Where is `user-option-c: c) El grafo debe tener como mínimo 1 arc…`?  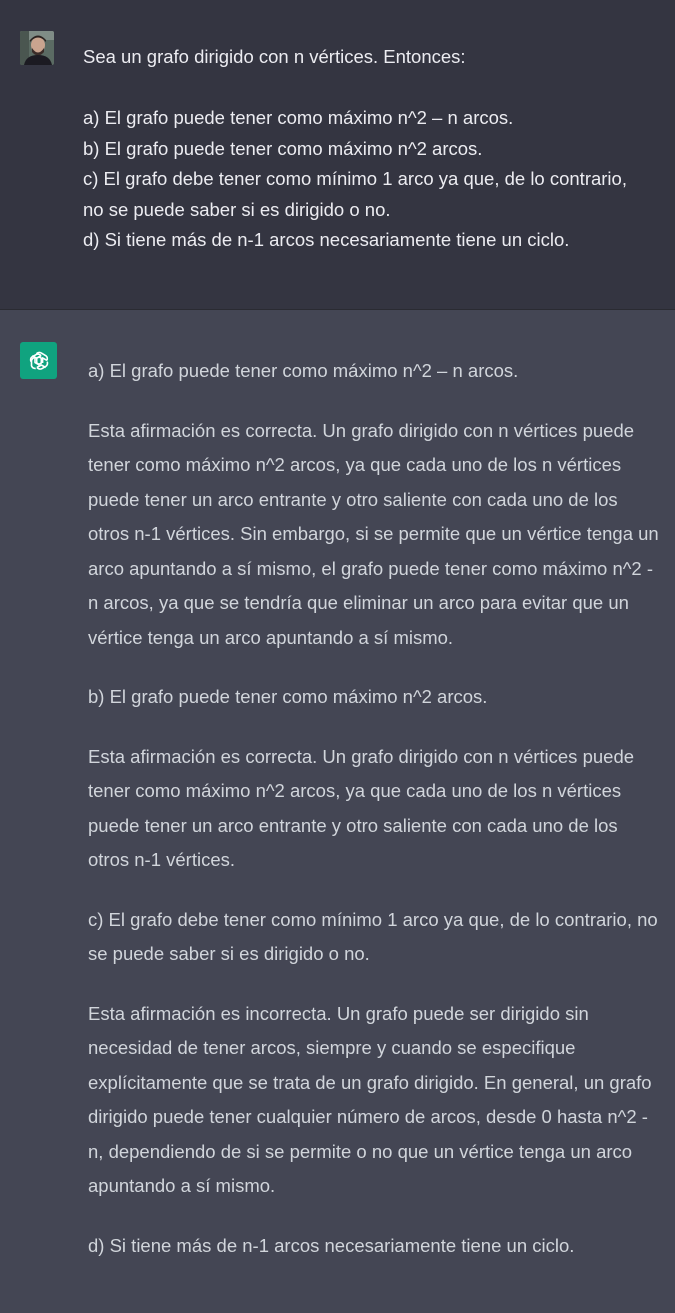 user-option-c: c) El grafo debe tener como mínimo 1 arc… is located at coordinates (355, 194).